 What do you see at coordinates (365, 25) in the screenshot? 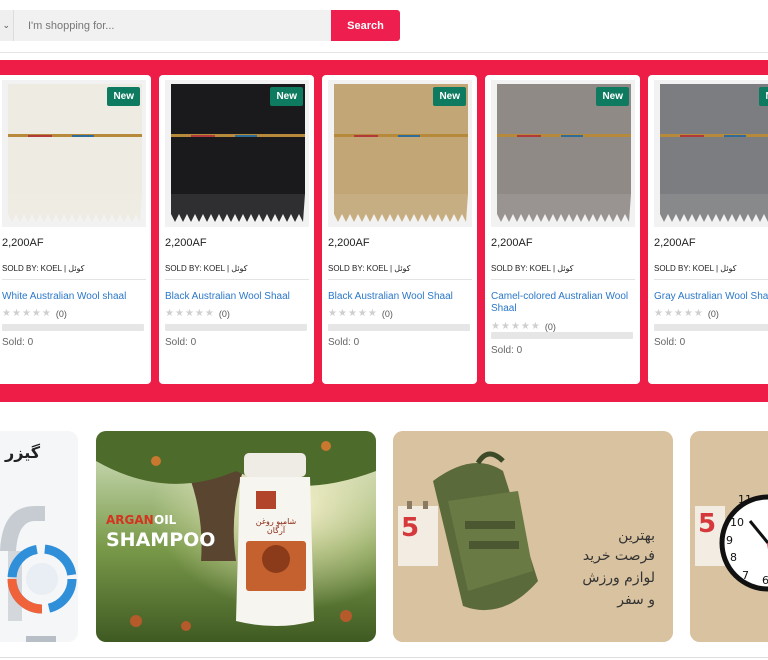
I see `search-button: Search` at bounding box center [365, 25].